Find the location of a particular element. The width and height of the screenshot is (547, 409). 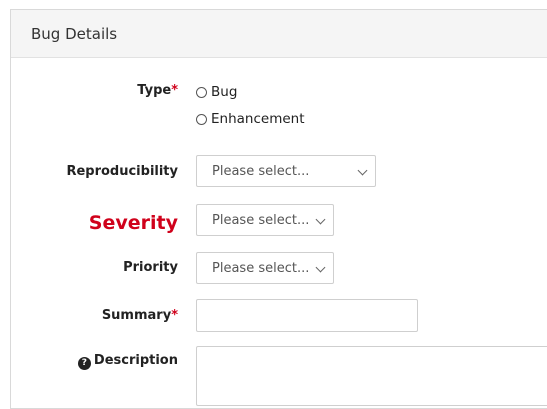

type-option-bug: Bug is located at coordinates (216, 92).